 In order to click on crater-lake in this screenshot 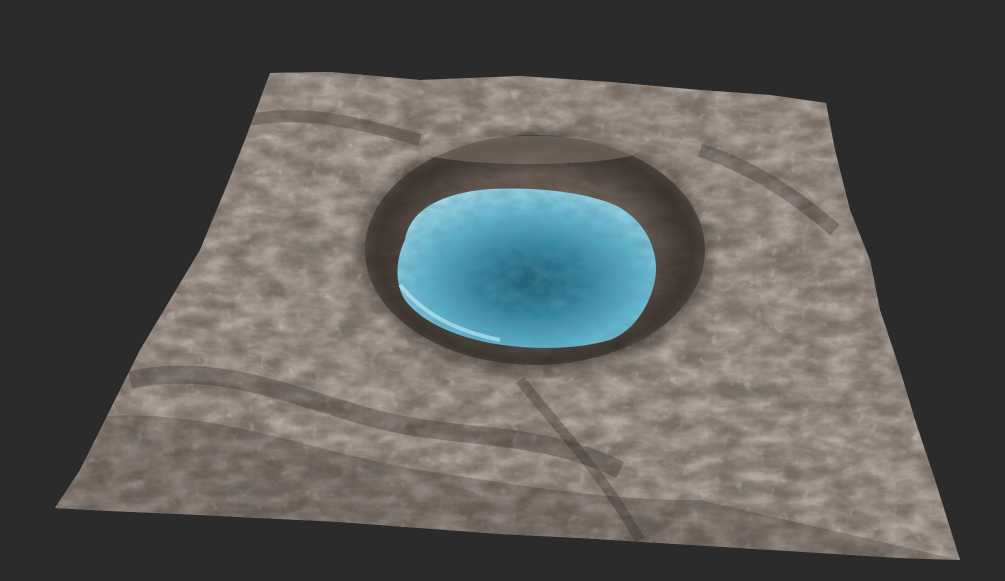, I will do `click(526, 268)`.